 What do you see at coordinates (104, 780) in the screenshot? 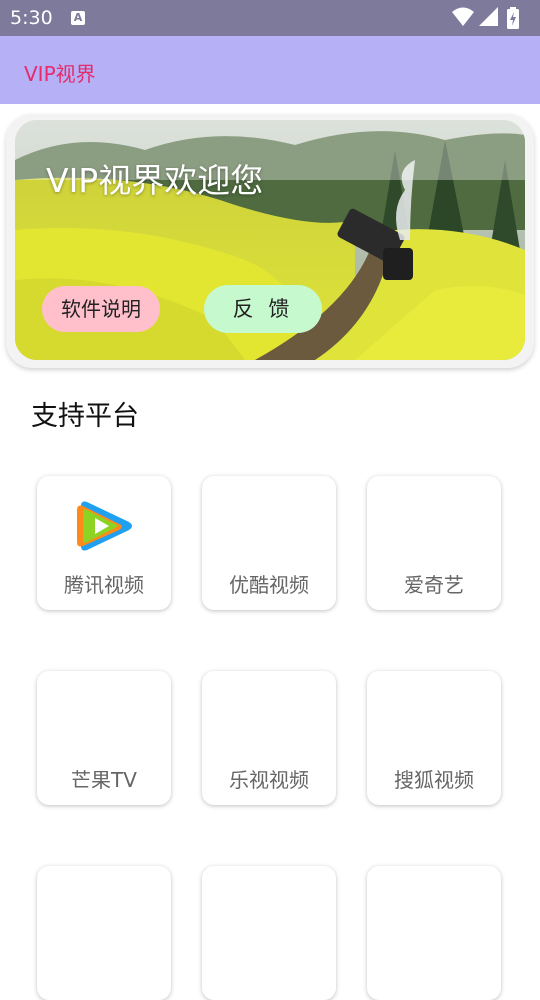
I see `platform-label: 芒果TV` at bounding box center [104, 780].